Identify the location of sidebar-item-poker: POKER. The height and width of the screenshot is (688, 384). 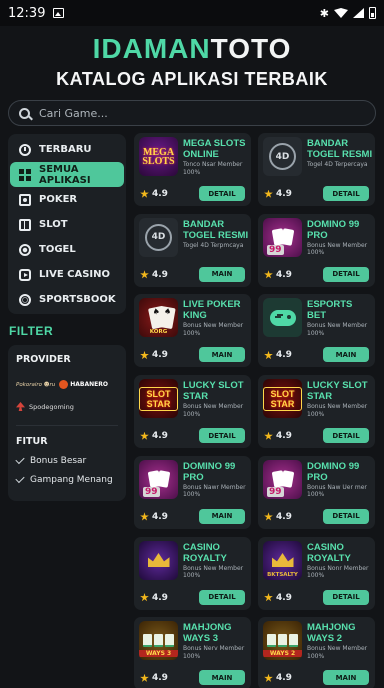
(67, 199).